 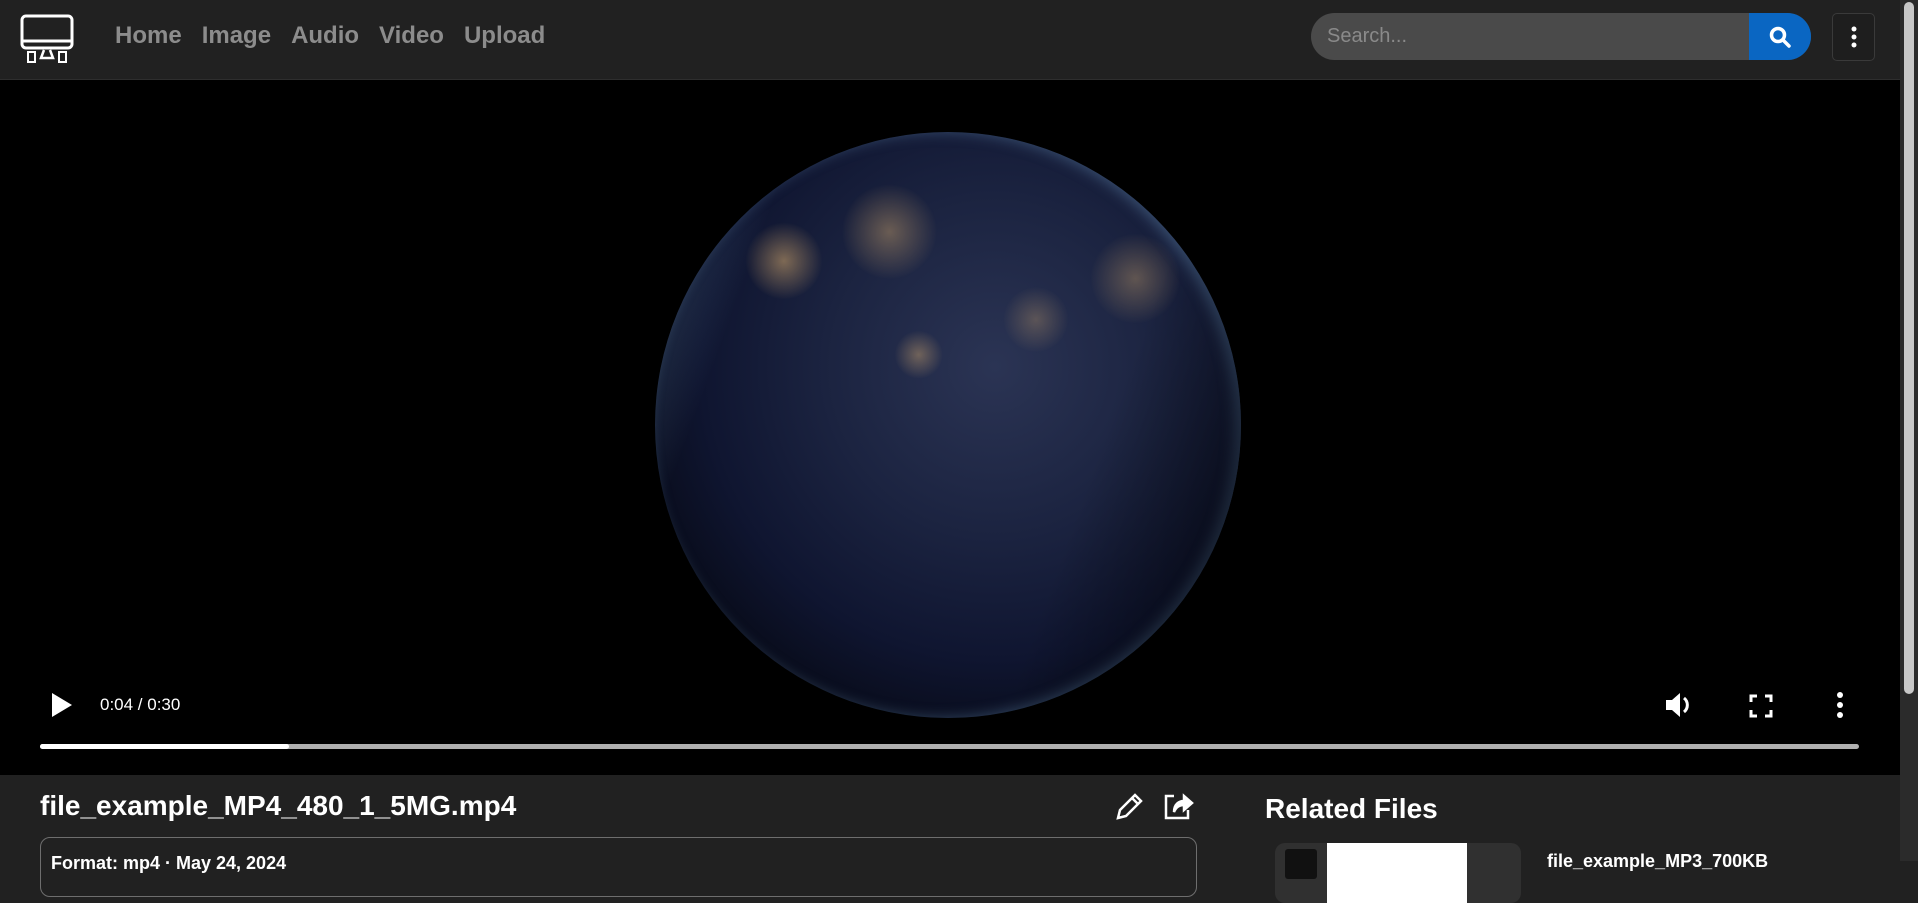 What do you see at coordinates (278, 805) in the screenshot?
I see `file-title: file_example_MP4_480_1_5MG.mp4` at bounding box center [278, 805].